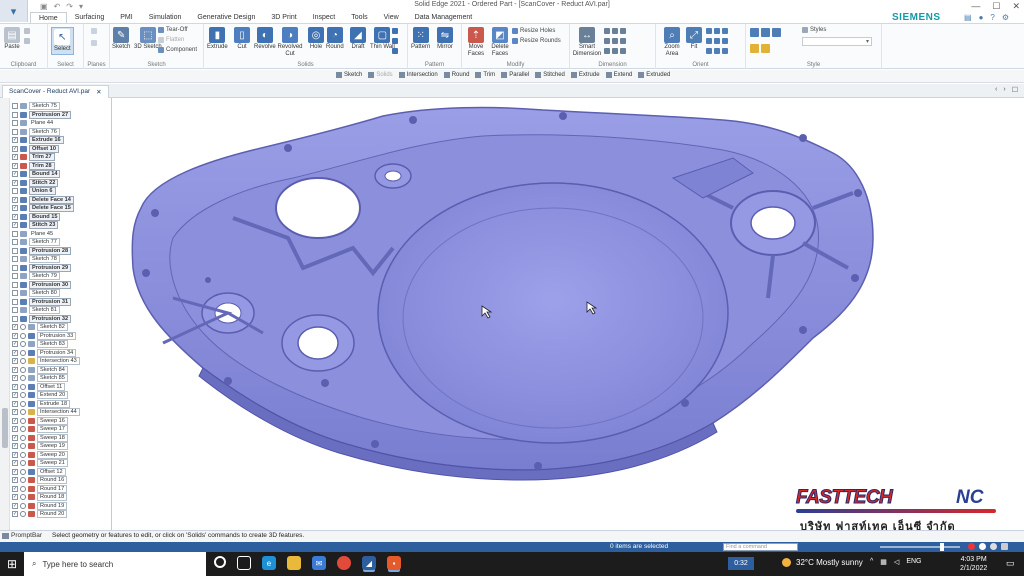  Describe the element at coordinates (22, 535) in the screenshot. I see `prompt-bar-label: PromptBar` at that location.